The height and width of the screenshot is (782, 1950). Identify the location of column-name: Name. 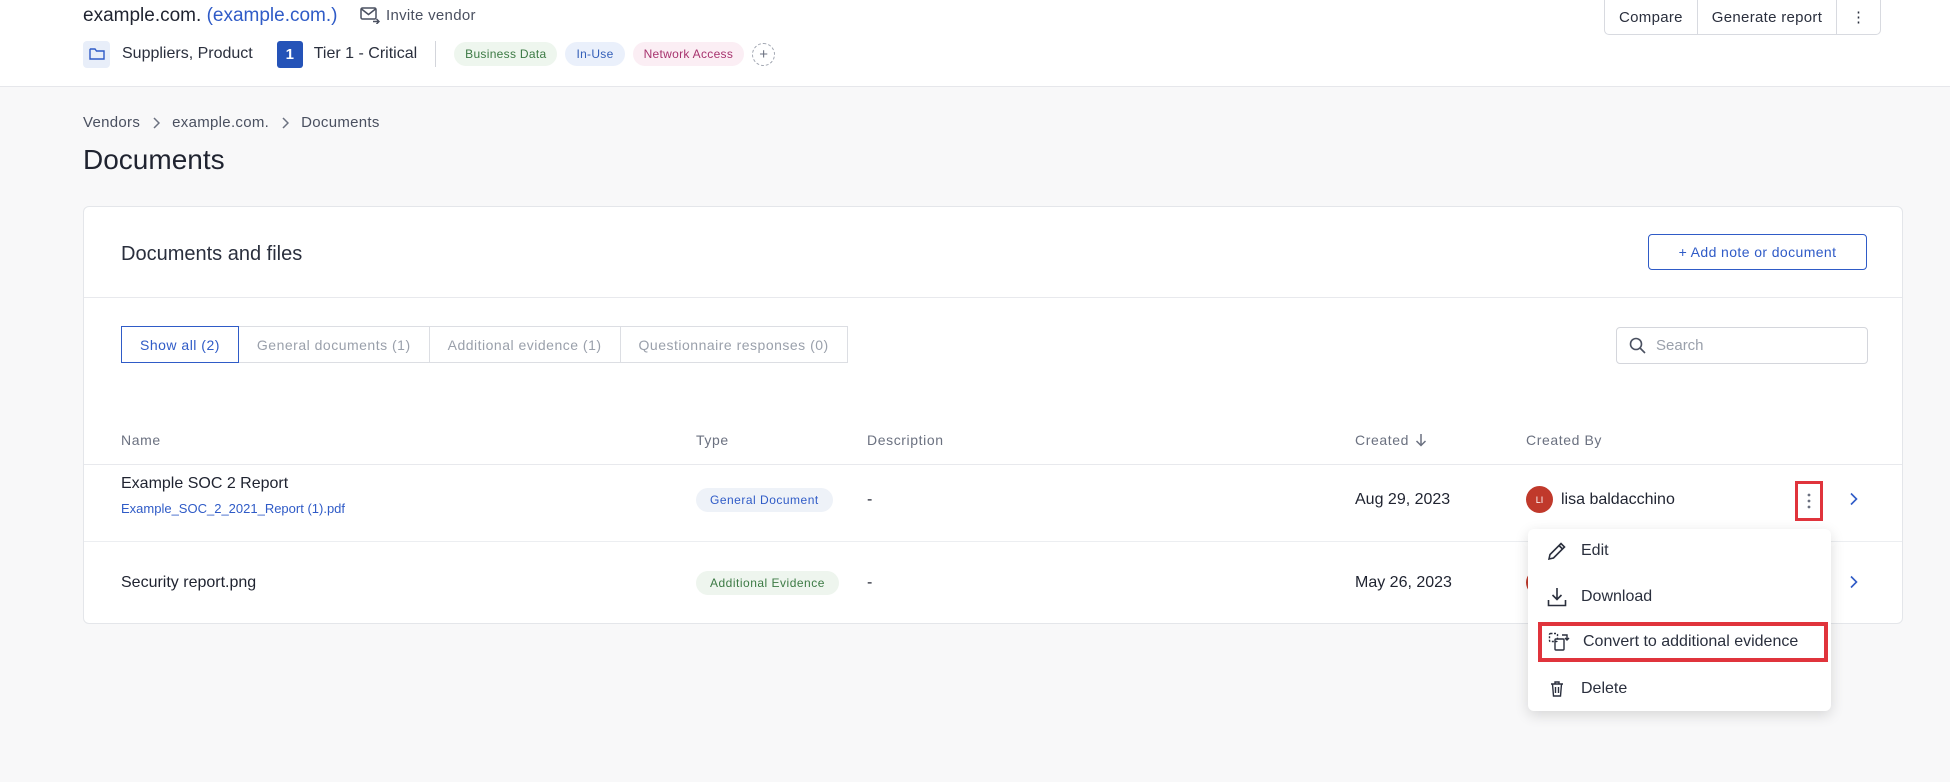
(141, 440).